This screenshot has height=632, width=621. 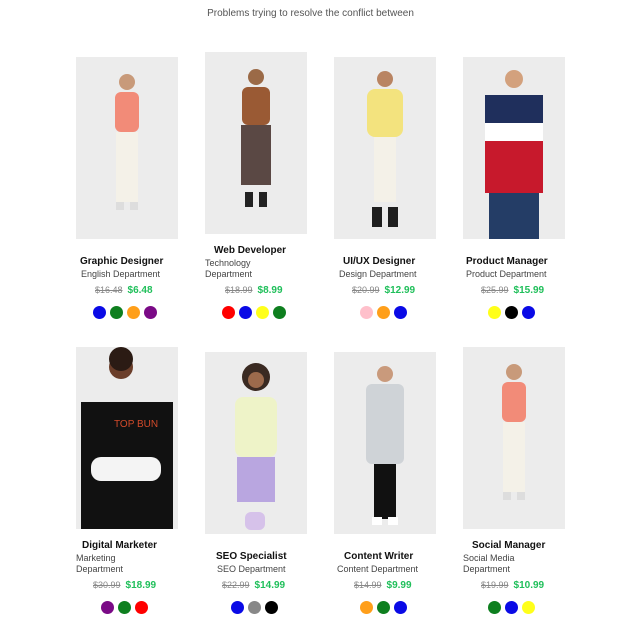 I want to click on product-department: Product Department, so click(x=506, y=274).